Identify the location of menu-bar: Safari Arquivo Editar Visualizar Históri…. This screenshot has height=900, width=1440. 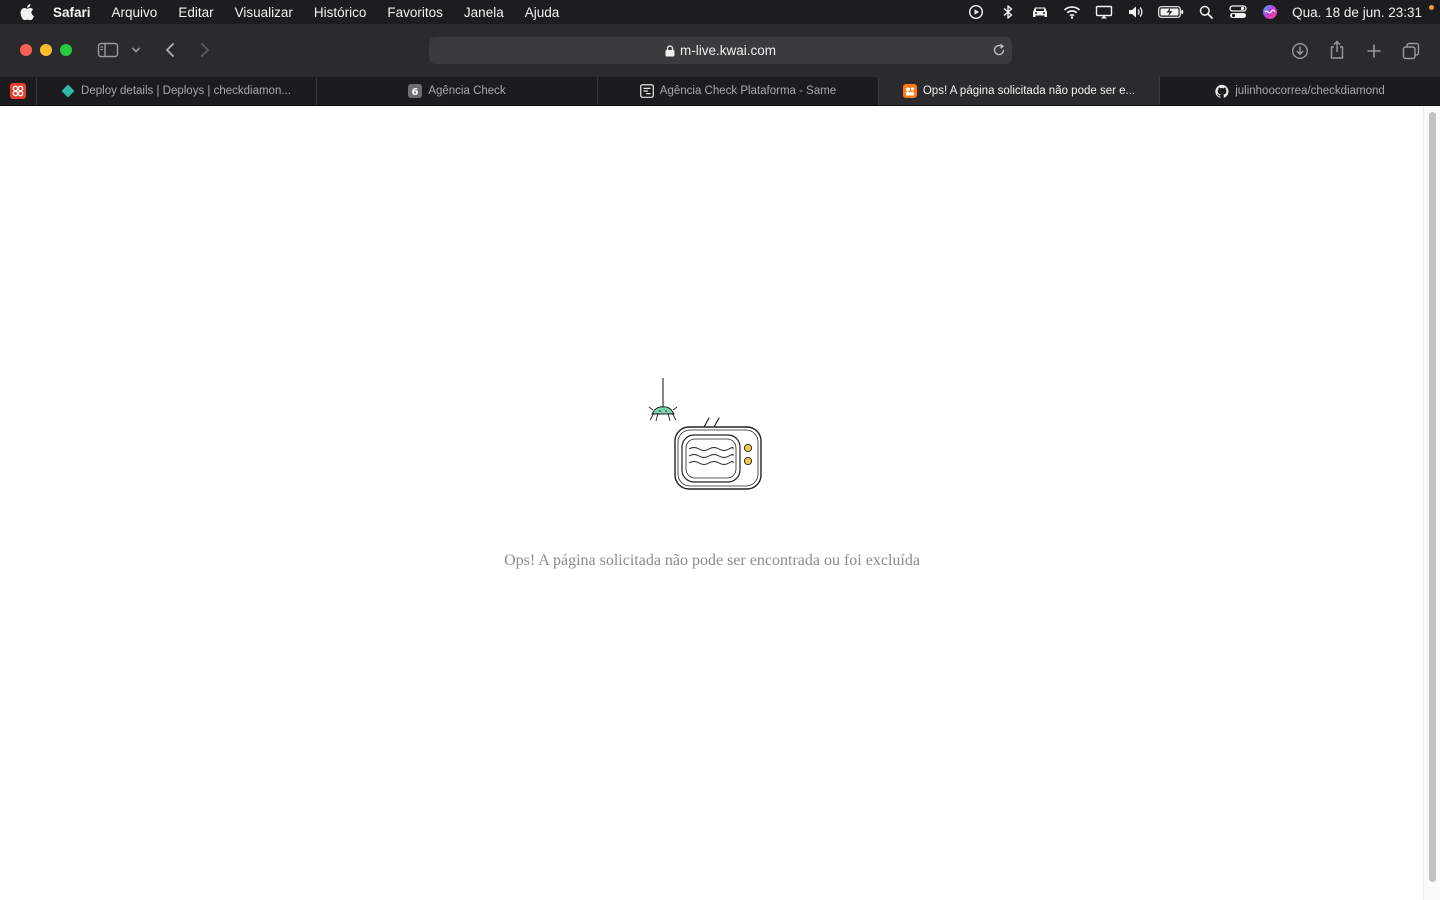
(720, 12).